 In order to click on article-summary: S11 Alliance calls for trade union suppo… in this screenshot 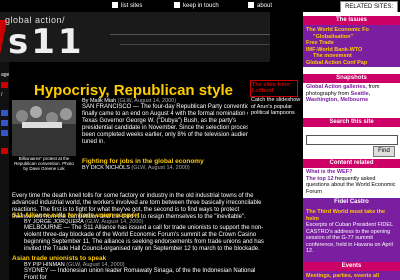, I will do `click(140, 232)`.